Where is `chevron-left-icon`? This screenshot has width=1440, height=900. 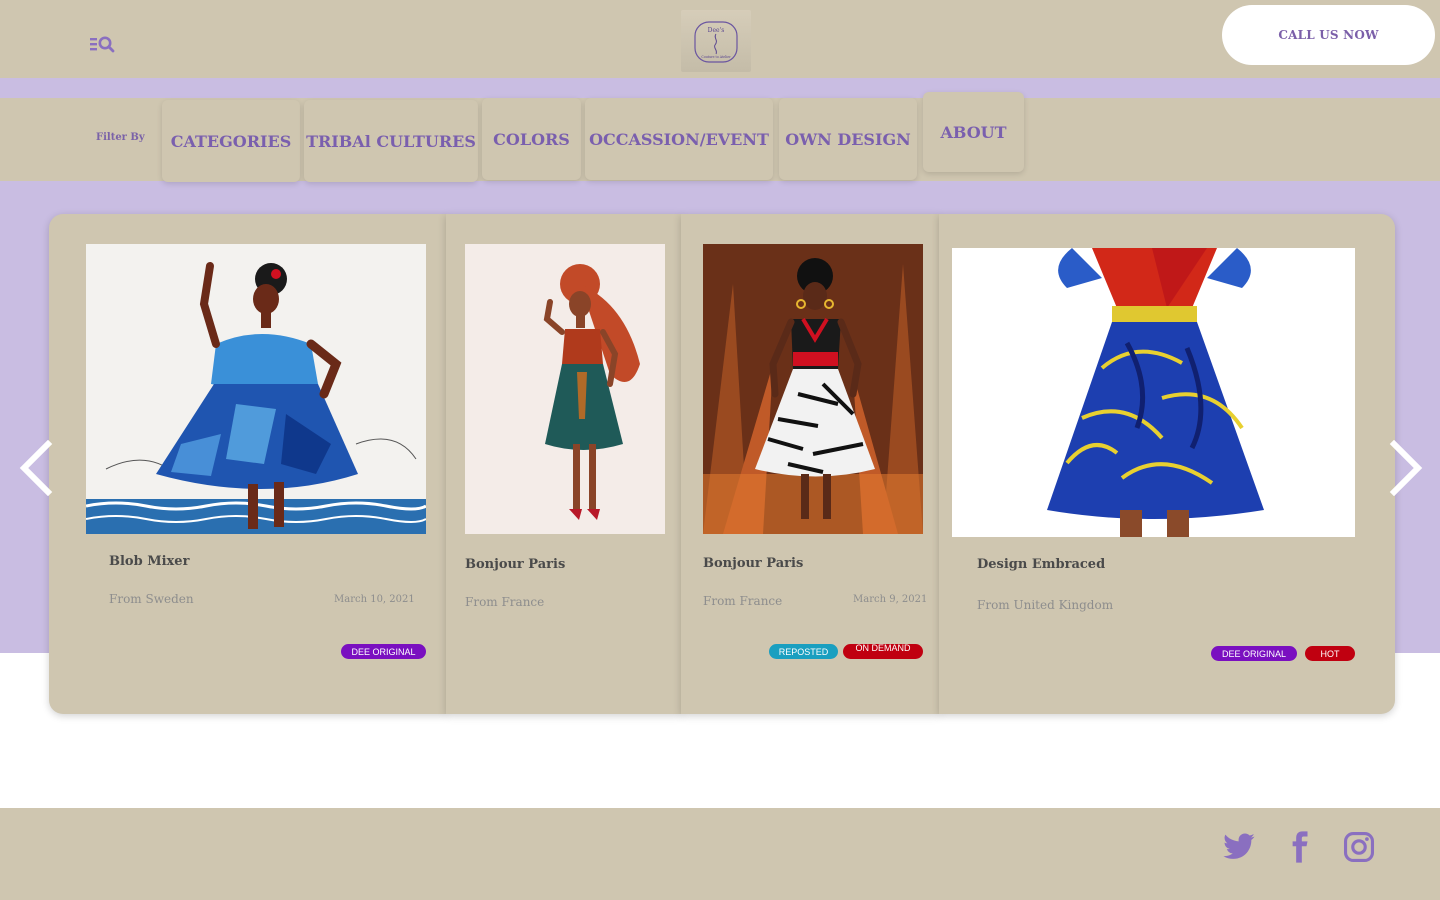 chevron-left-icon is located at coordinates (36, 468).